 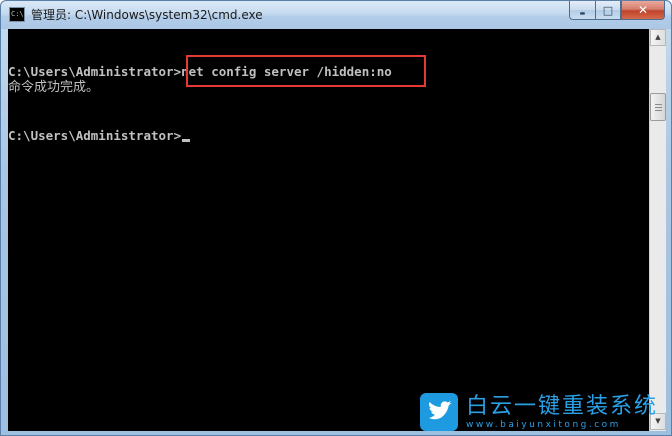 I want to click on watermark-text: 白云一键重装系统 www.baiyunxitong.com, so click(x=562, y=412).